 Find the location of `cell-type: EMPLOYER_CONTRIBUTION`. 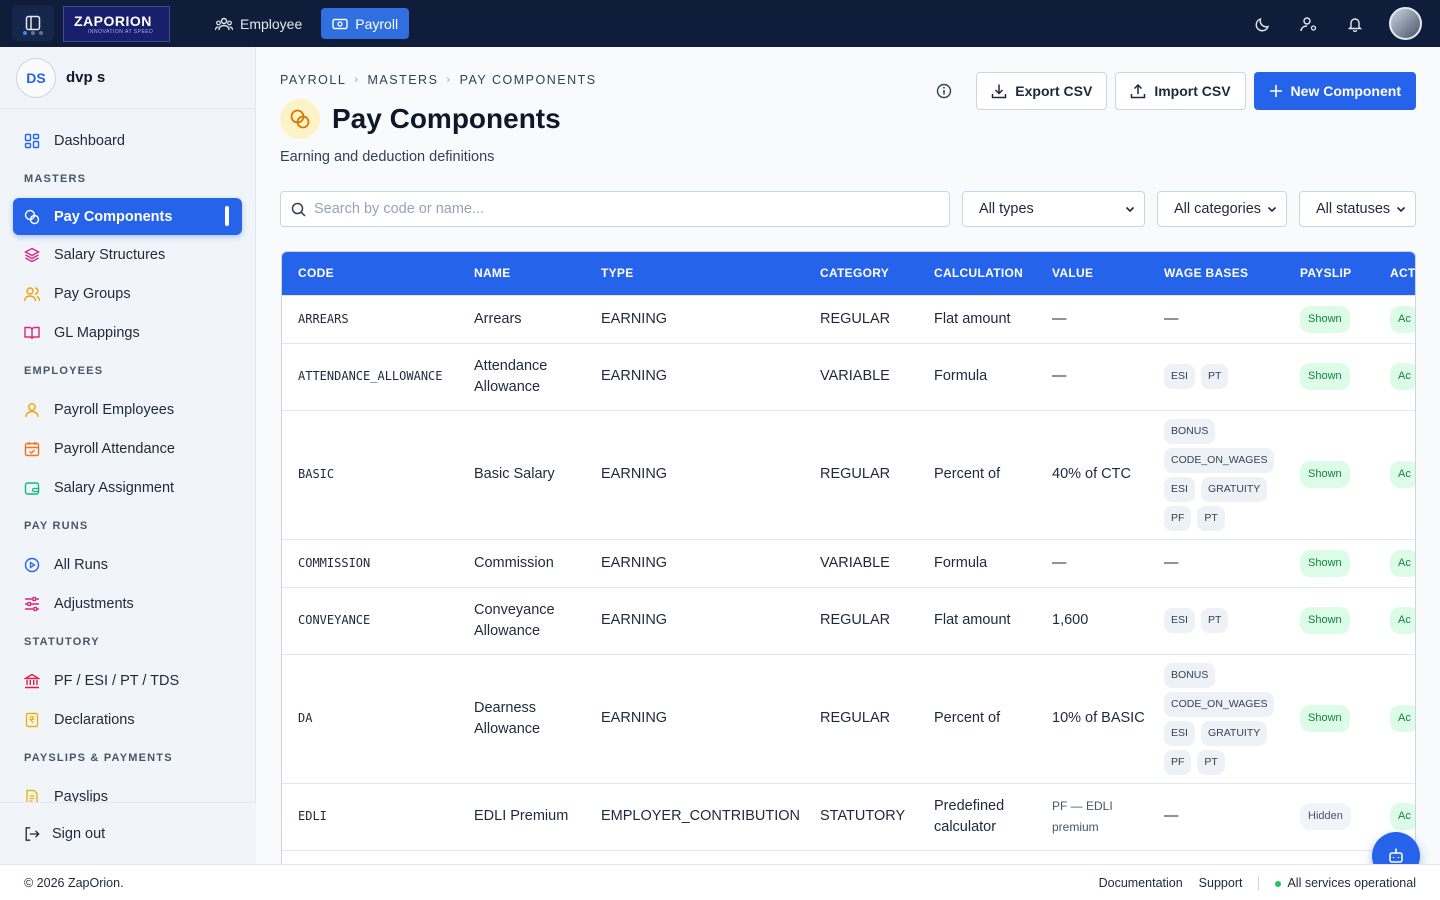

cell-type: EMPLOYER_CONTRIBUTION is located at coordinates (694, 816).